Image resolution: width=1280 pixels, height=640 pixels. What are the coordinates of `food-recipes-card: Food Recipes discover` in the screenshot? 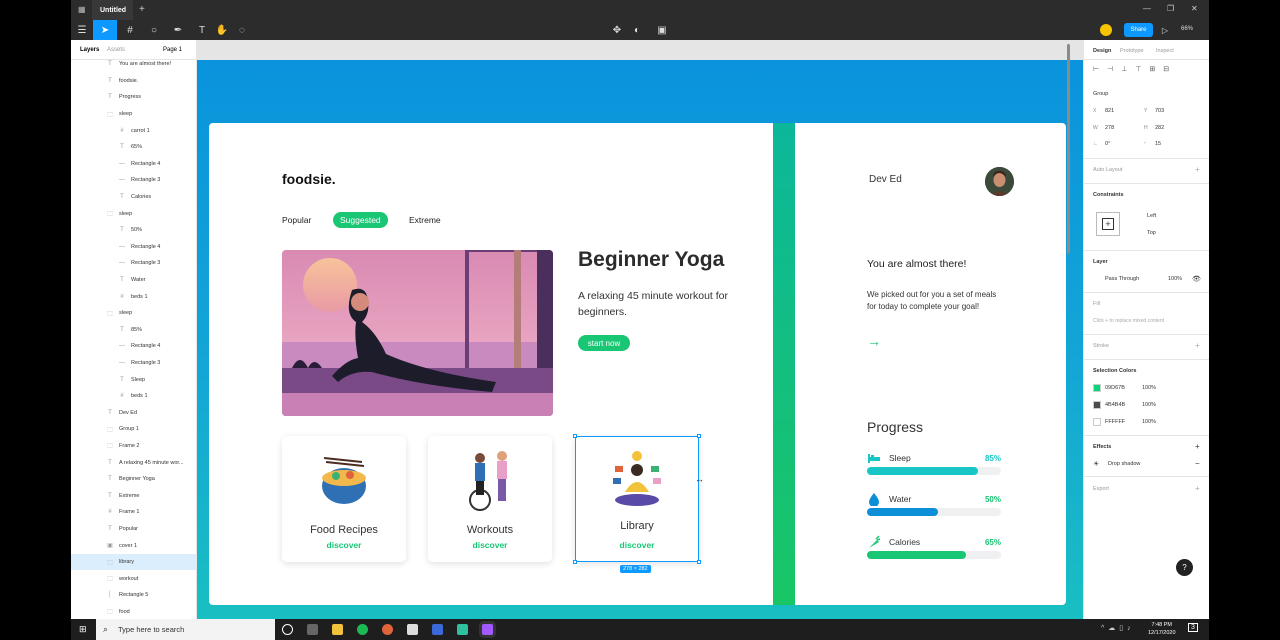 It's located at (344, 499).